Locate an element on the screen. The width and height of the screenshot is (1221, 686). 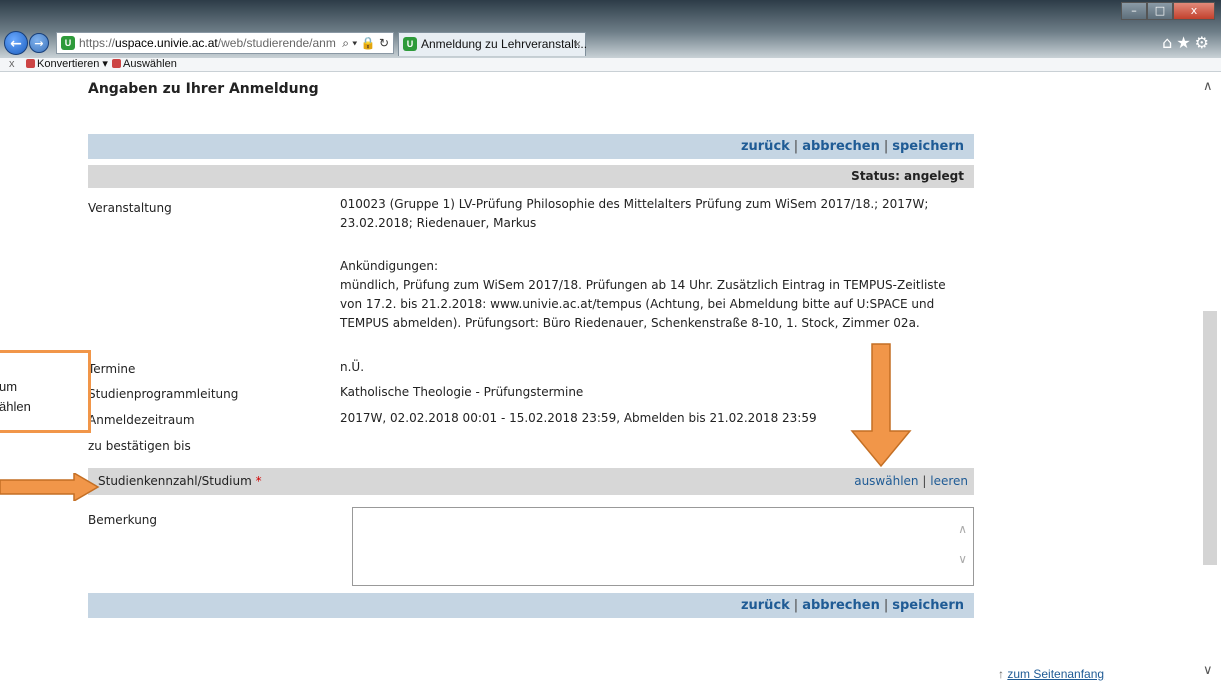
command-bar: x Konvertieren ▾ Auswählen is located at coordinates (610, 65).